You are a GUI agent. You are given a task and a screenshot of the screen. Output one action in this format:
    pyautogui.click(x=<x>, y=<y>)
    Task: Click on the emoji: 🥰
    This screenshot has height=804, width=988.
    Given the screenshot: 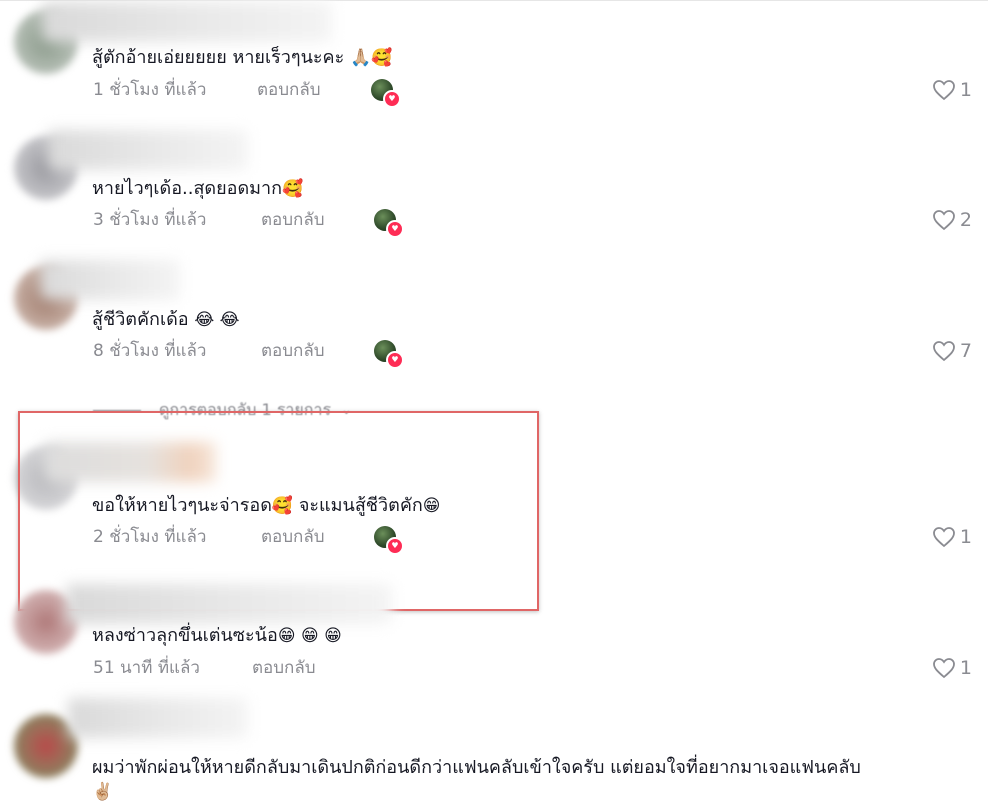 What is the action you would take?
    pyautogui.click(x=293, y=189)
    